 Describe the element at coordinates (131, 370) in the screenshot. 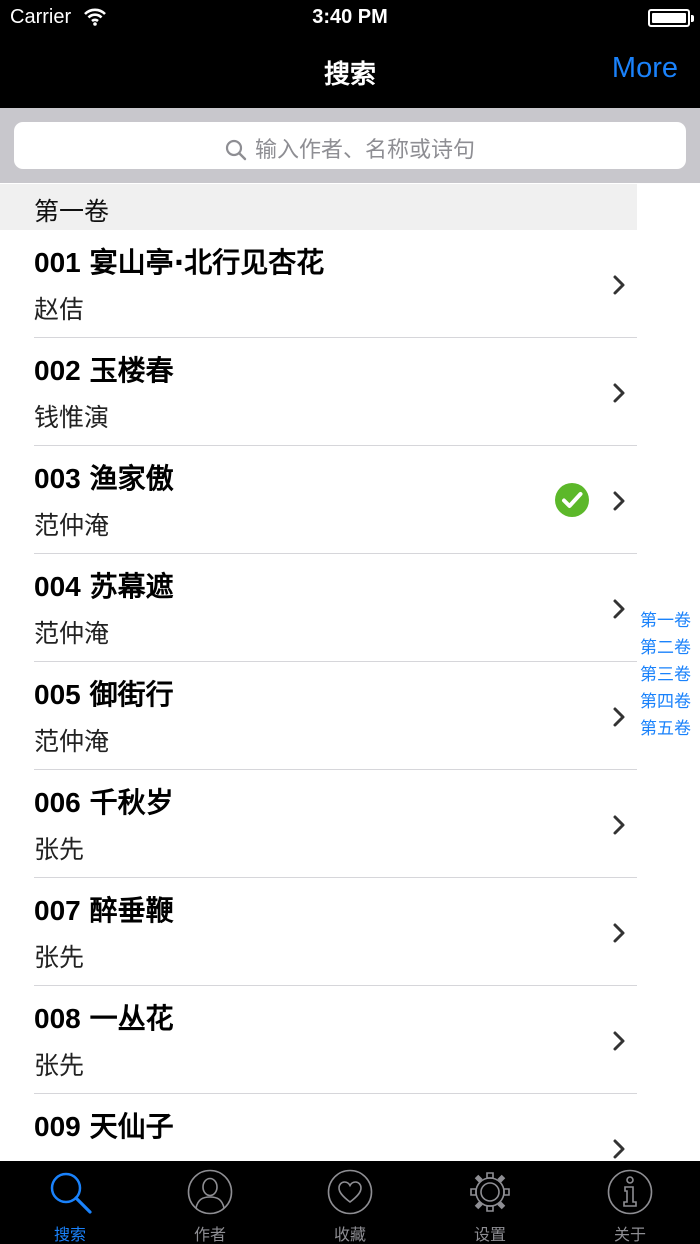

I see `poem-name: 玉楼春` at that location.